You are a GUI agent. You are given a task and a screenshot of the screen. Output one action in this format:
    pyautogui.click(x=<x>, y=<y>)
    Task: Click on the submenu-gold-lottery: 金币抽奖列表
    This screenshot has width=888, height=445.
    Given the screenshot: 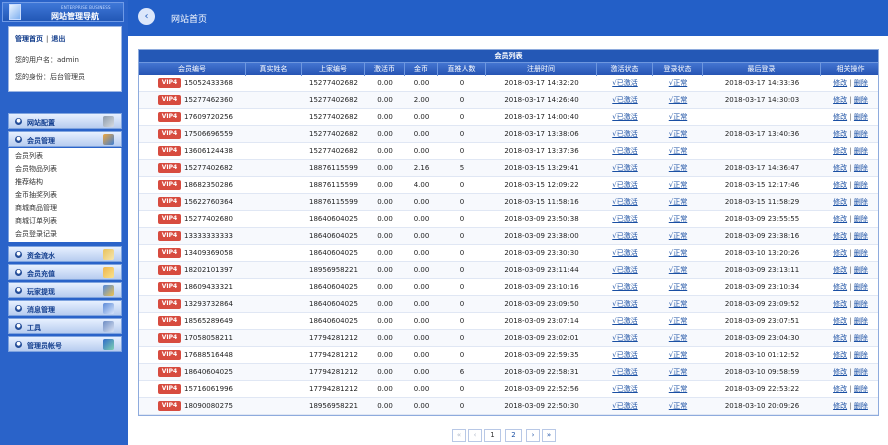 What is the action you would take?
    pyautogui.click(x=36, y=195)
    